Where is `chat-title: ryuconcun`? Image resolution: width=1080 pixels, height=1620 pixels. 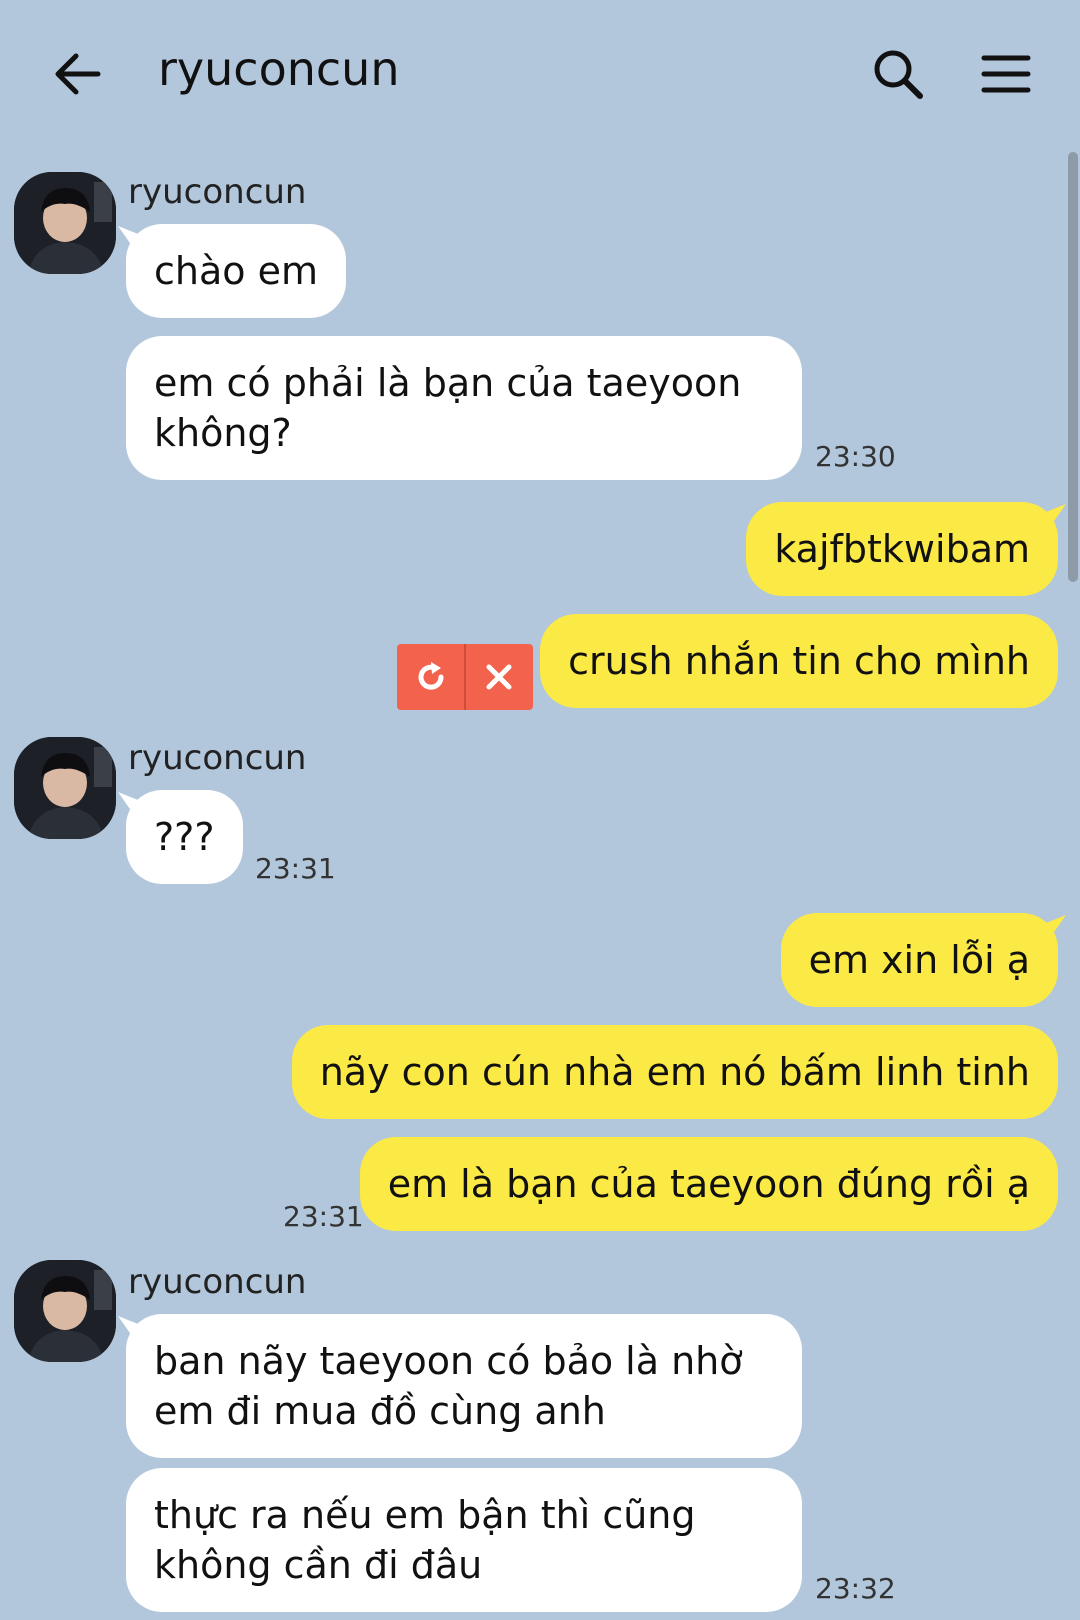
chat-title: ryuconcun is located at coordinates (279, 69).